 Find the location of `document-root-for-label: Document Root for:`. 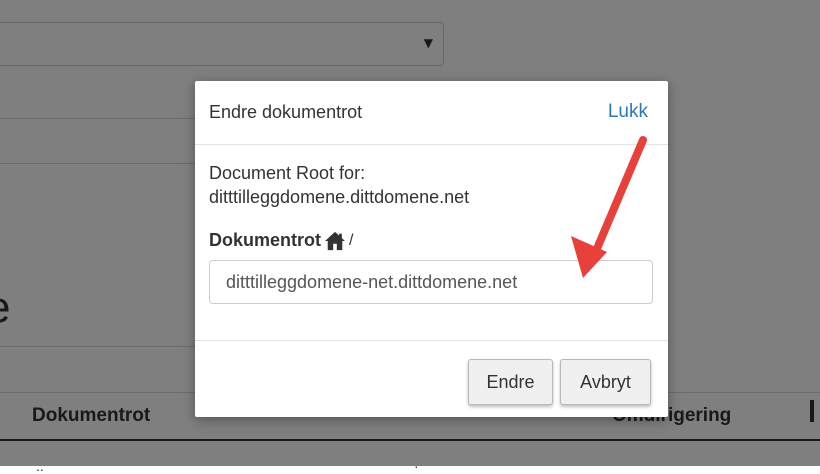

document-root-for-label: Document Root for: is located at coordinates (287, 173).